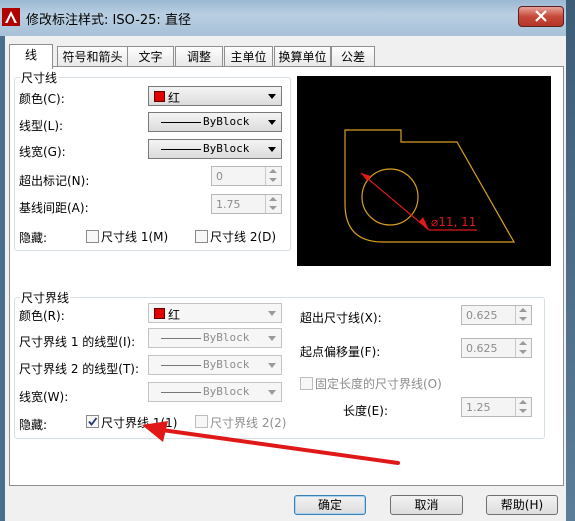 This screenshot has width=575, height=521. Describe the element at coordinates (42, 316) in the screenshot. I see `ext-line-color-label: 颜色(R):` at that location.